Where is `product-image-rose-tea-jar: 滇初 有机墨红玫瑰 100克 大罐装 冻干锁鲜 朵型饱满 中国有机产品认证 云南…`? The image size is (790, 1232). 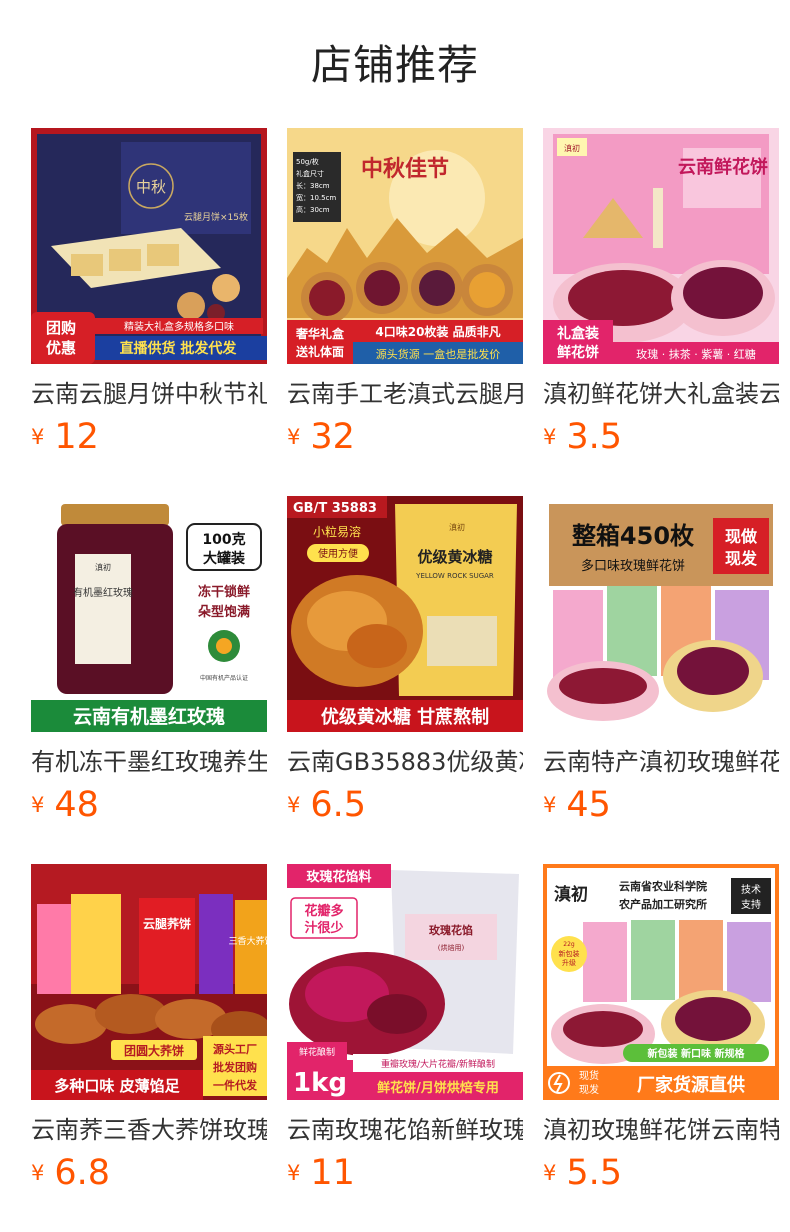 product-image-rose-tea-jar: 滇初 有机墨红玫瑰 100克 大罐装 冻干锁鲜 朵型饱满 中国有机产品认证 云南… is located at coordinates (149, 614).